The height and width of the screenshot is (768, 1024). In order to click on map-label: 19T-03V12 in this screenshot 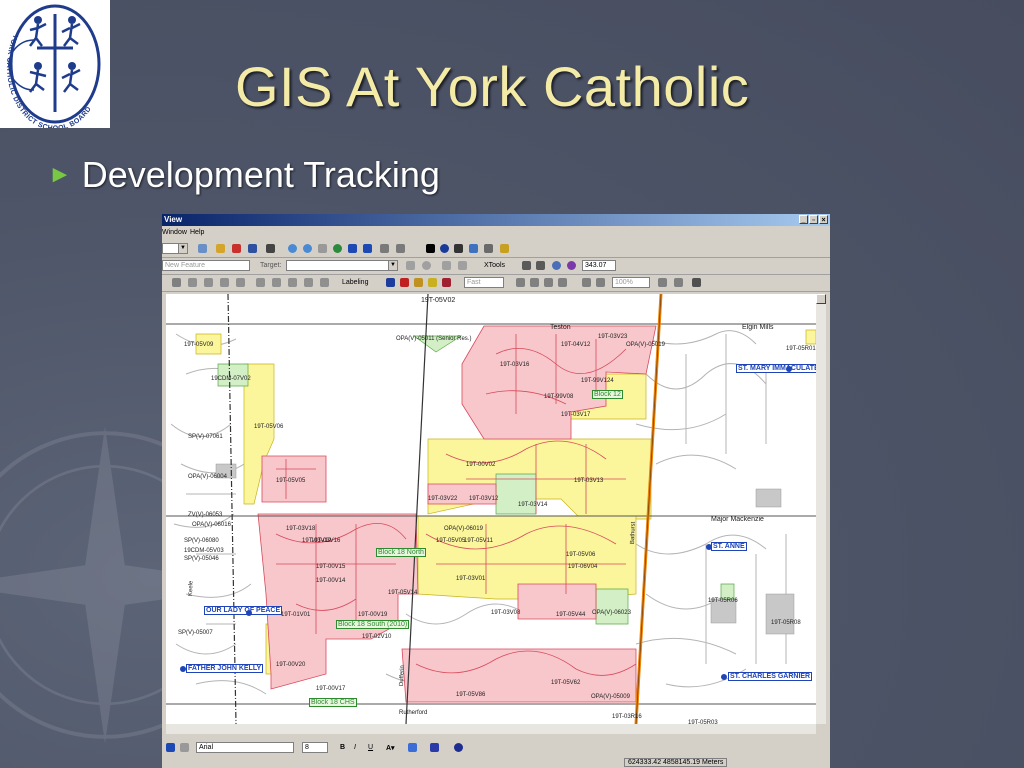, I will do `click(484, 499)`.